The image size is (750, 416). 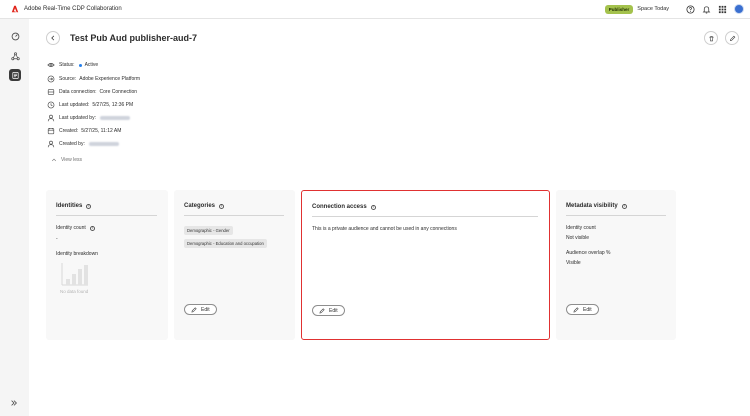 What do you see at coordinates (14, 403) in the screenshot?
I see `expand-rail-icon` at bounding box center [14, 403].